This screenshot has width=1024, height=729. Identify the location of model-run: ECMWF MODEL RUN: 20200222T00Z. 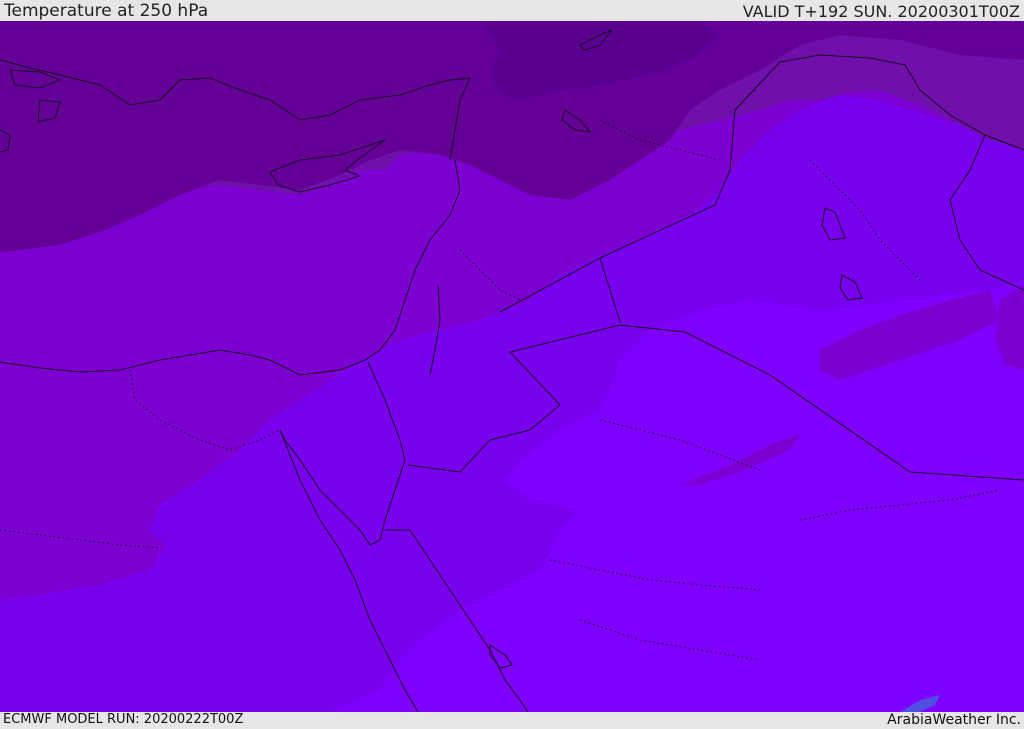
(123, 719).